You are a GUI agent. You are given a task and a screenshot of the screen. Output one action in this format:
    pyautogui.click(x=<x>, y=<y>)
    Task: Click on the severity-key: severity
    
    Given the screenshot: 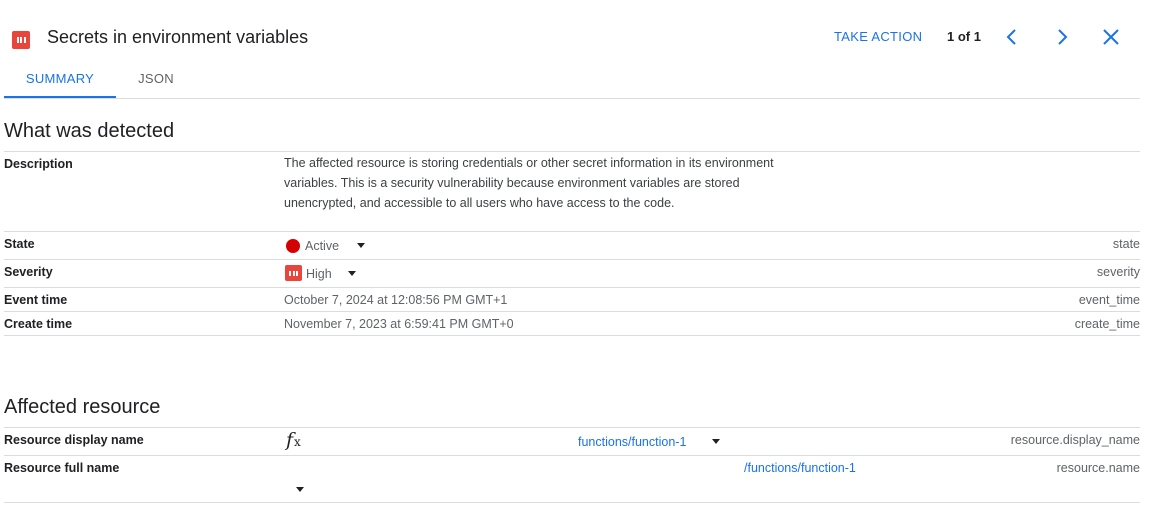 What is the action you would take?
    pyautogui.click(x=1118, y=272)
    